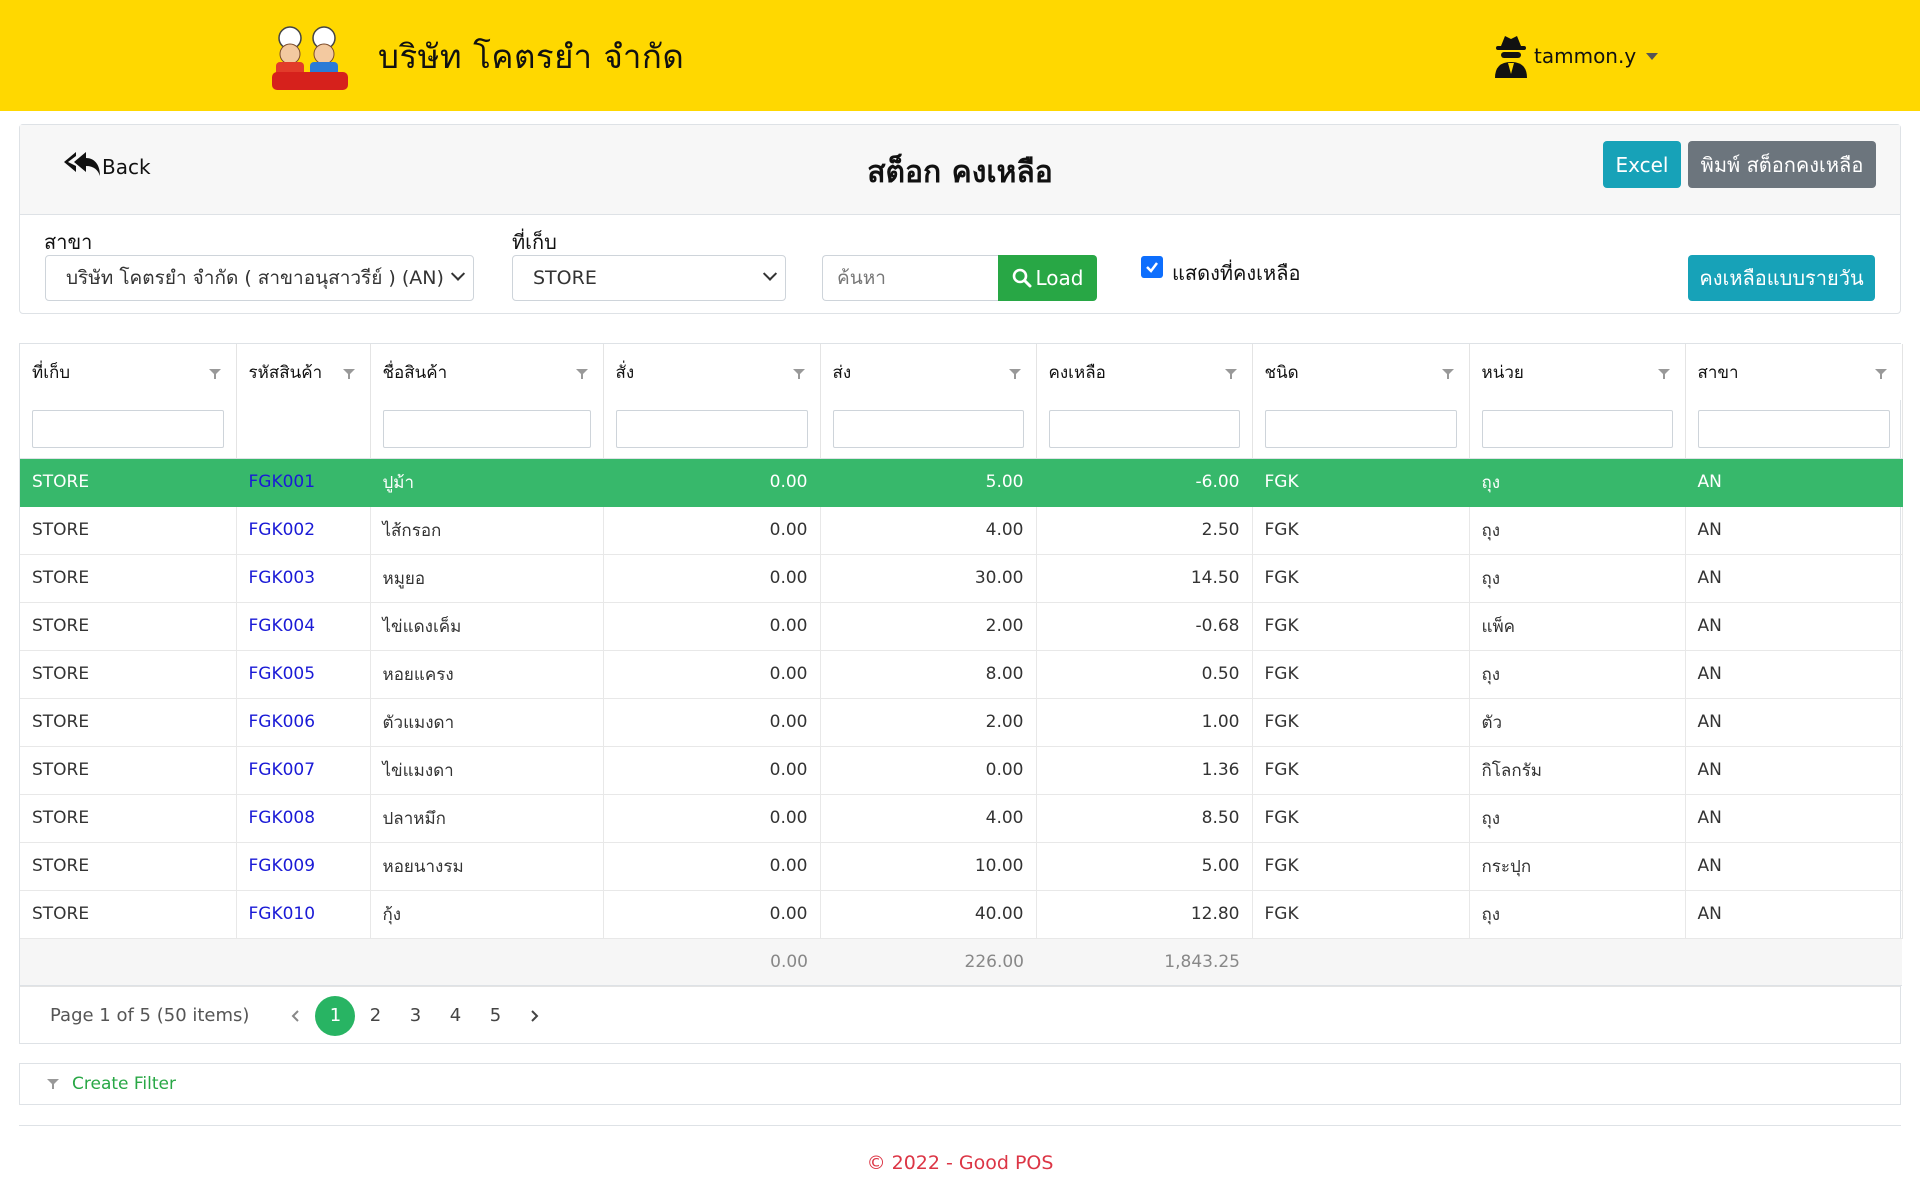 The width and height of the screenshot is (1920, 1197). What do you see at coordinates (1236, 273) in the screenshot?
I see `show-remaining-label: แสดงที่คงเหลือ` at bounding box center [1236, 273].